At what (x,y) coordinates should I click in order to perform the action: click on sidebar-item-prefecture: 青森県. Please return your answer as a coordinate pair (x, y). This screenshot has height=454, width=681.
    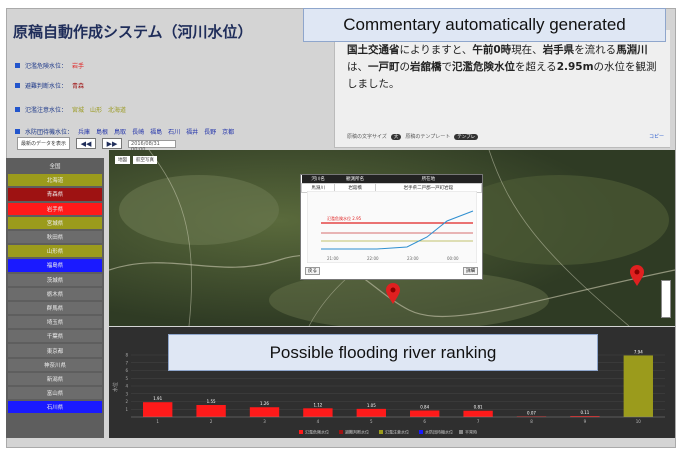
    Looking at the image, I should click on (55, 194).